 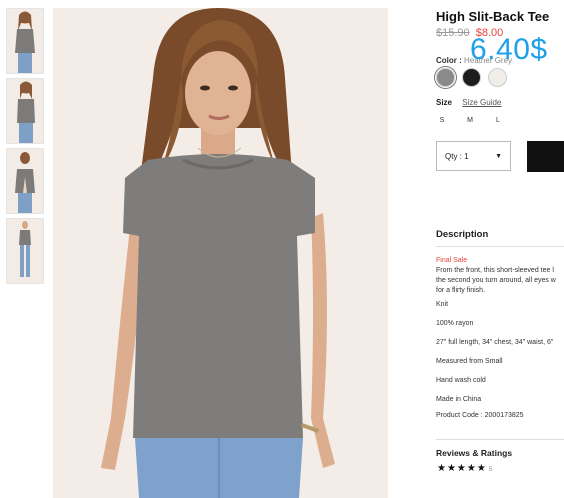 What do you see at coordinates (495, 270) in the screenshot?
I see `description-line: From the front, this short-sleeved tee l` at bounding box center [495, 270].